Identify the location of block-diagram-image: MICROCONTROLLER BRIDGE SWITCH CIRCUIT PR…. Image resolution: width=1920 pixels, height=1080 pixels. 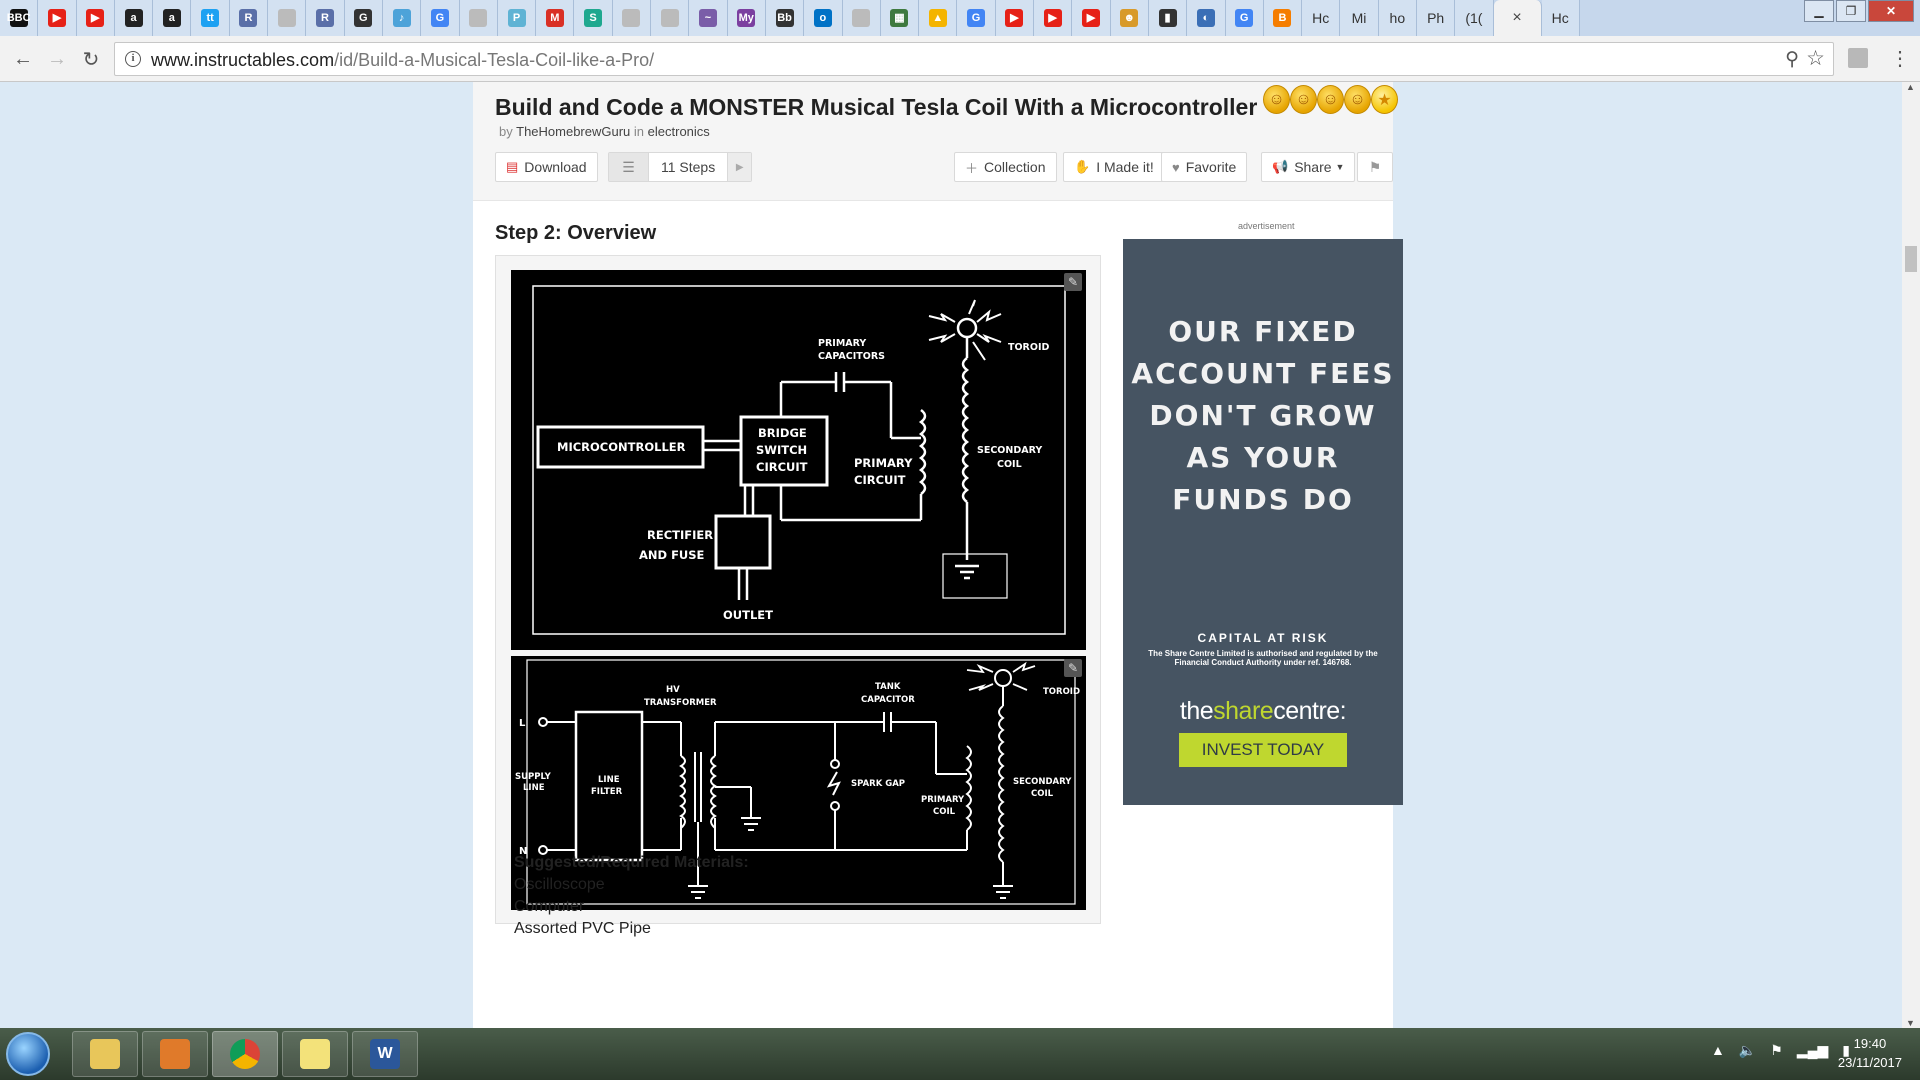
(798, 460).